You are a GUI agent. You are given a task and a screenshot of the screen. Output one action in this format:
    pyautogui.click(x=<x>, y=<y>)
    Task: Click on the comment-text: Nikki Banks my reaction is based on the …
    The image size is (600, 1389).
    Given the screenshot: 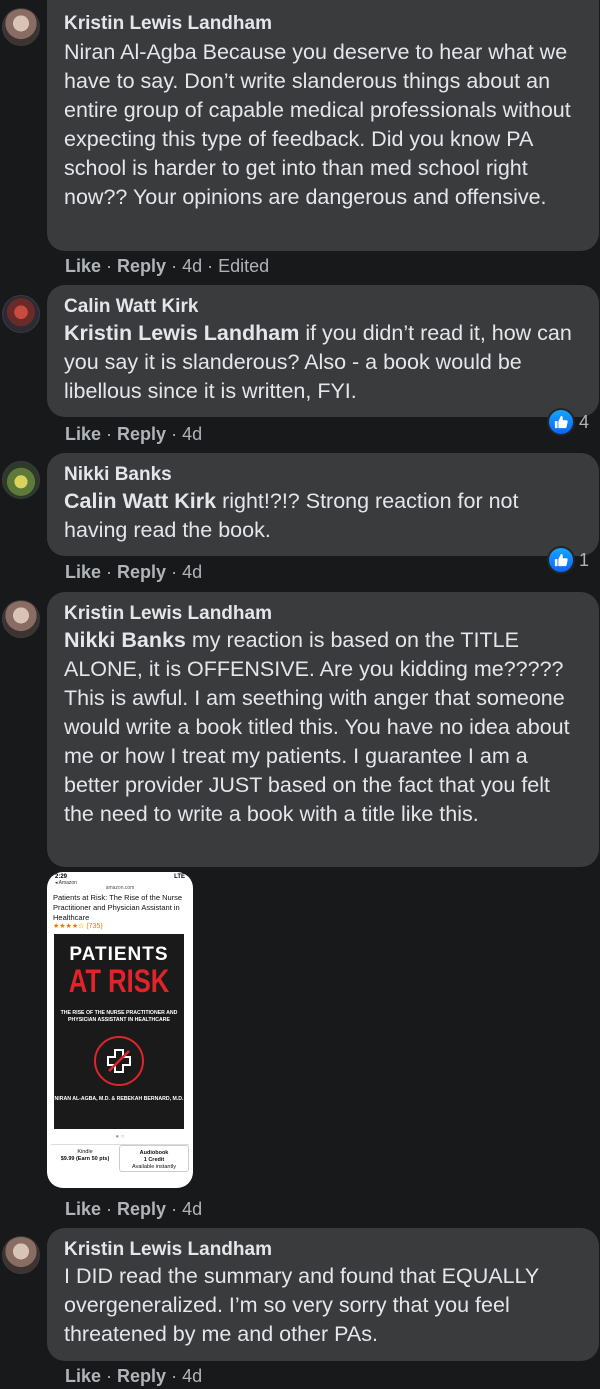 What is the action you would take?
    pyautogui.click(x=317, y=727)
    